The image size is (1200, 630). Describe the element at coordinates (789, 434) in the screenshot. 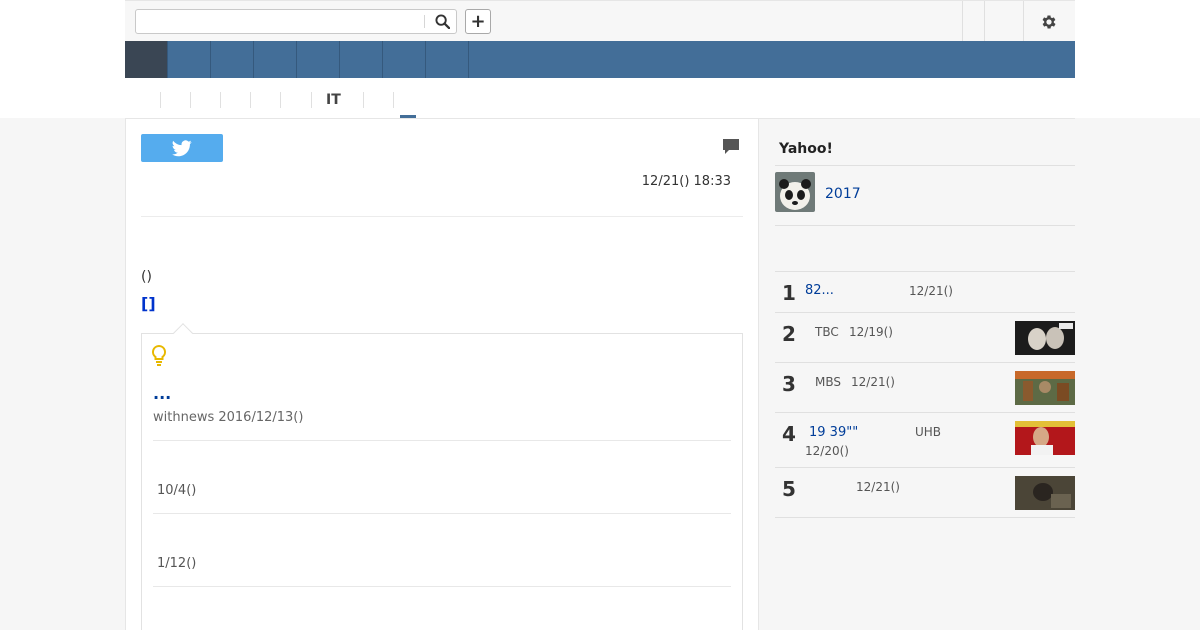

I see `rank-number: 4` at that location.